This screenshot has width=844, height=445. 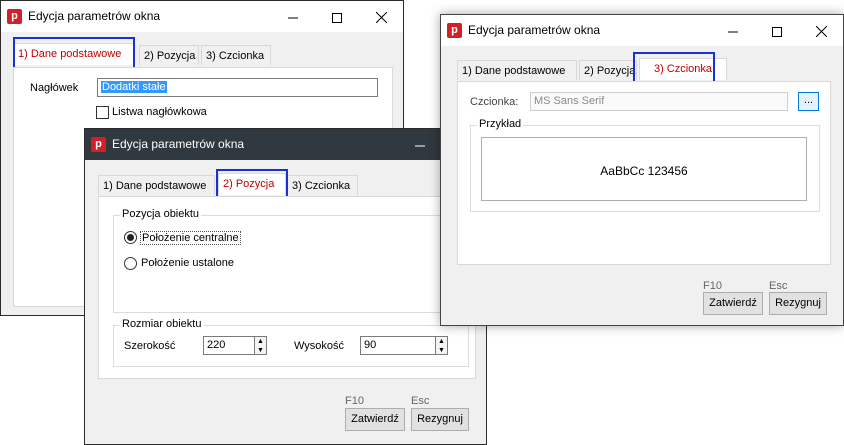 What do you see at coordinates (190, 238) in the screenshot?
I see `radio-polozenie-centralne-label: Położenie centralne` at bounding box center [190, 238].